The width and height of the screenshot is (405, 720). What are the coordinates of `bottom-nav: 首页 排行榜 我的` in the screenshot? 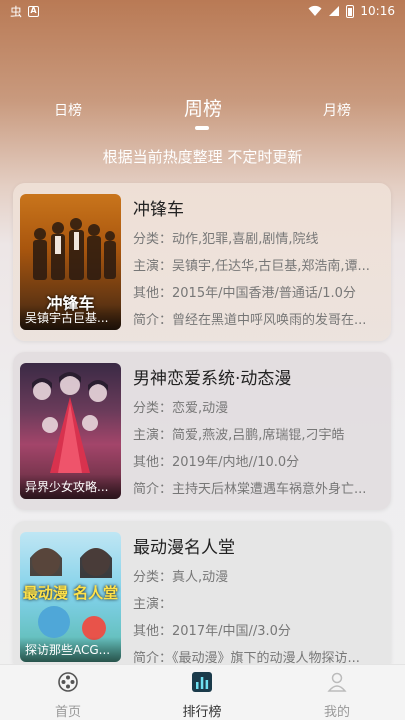 It's located at (202, 692).